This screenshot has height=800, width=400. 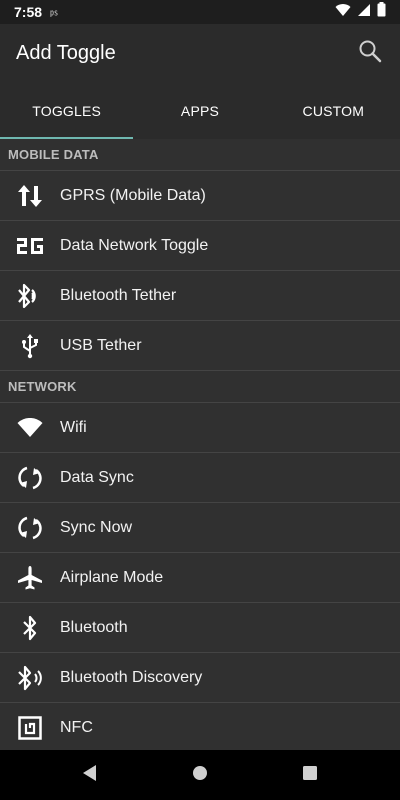 I want to click on tab-apps: APPS, so click(x=199, y=110).